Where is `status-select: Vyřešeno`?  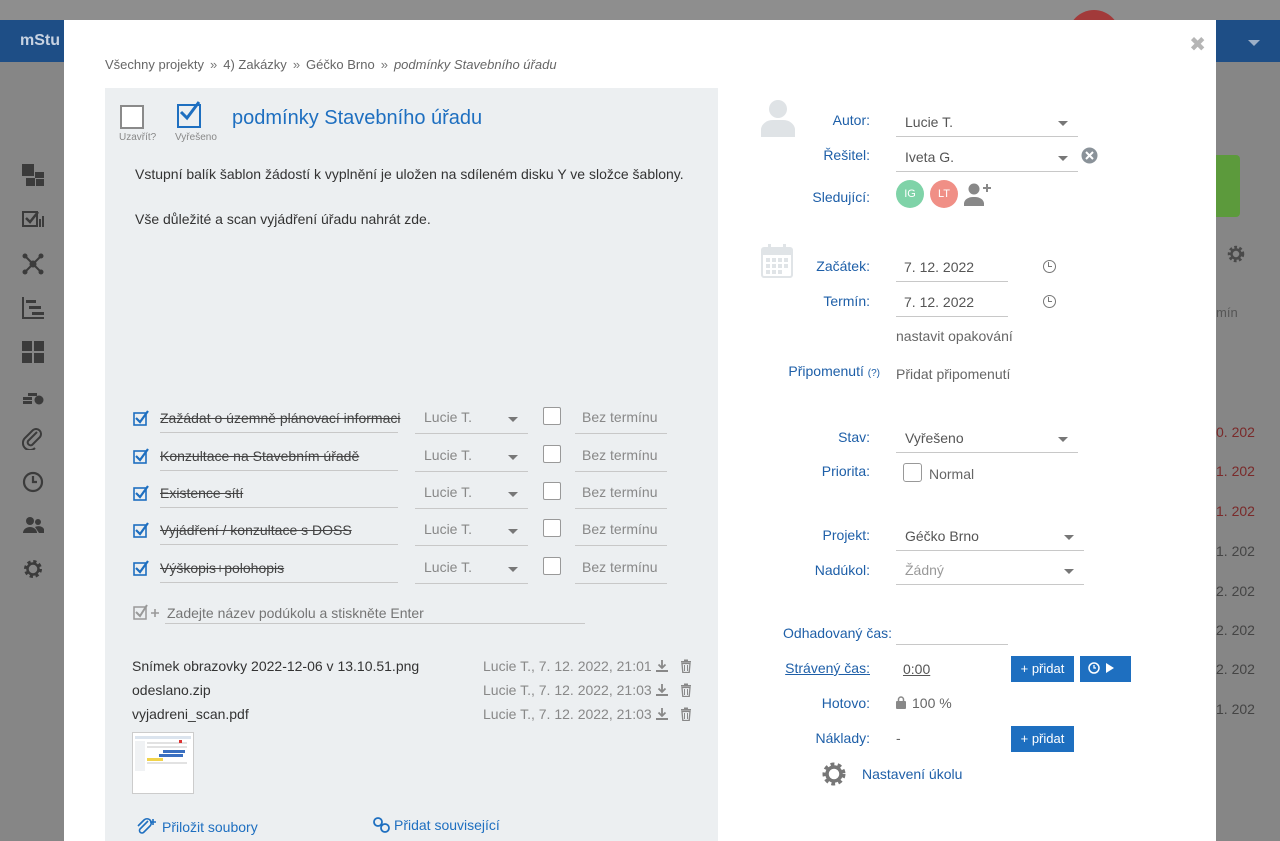
status-select: Vyřešeno is located at coordinates (987, 439).